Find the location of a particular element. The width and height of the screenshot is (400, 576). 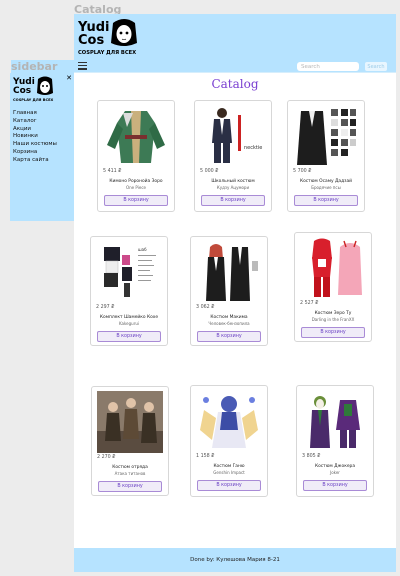

product-price: 3 805 ₽ is located at coordinates (311, 456).